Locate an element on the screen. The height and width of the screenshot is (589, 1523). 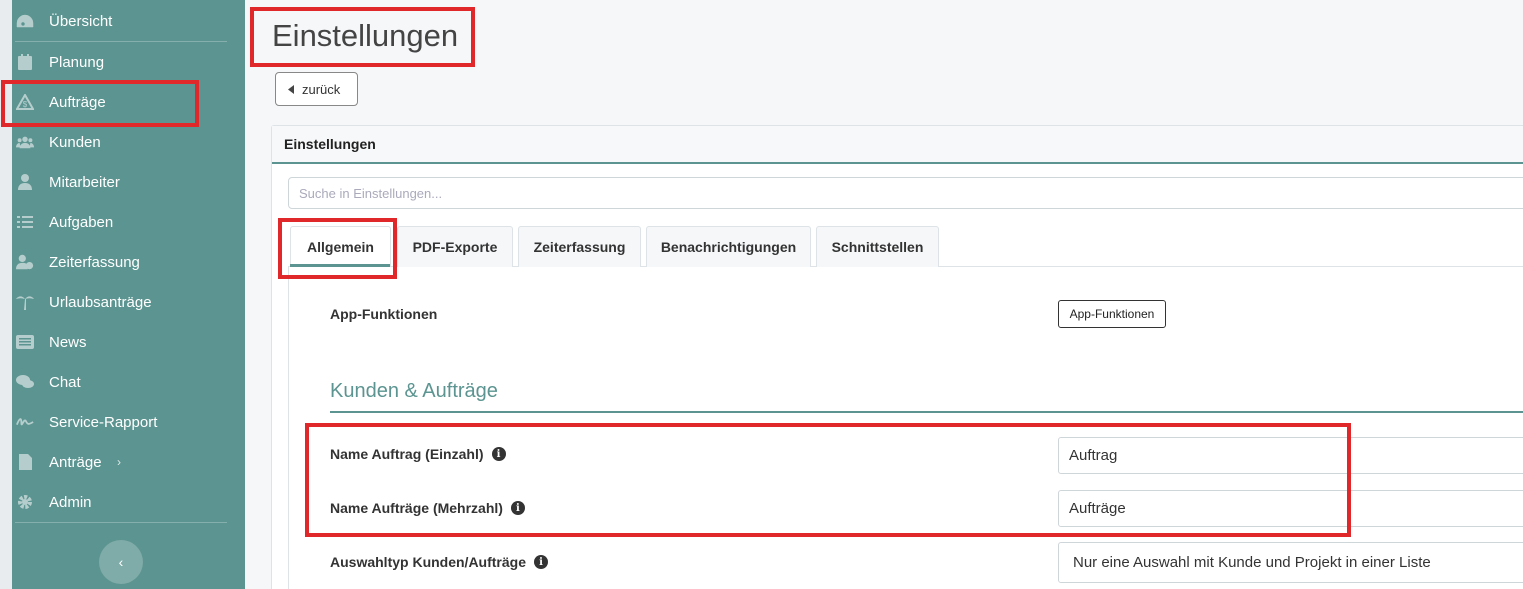
sidebar-item-label: Anträge is located at coordinates (75, 462).